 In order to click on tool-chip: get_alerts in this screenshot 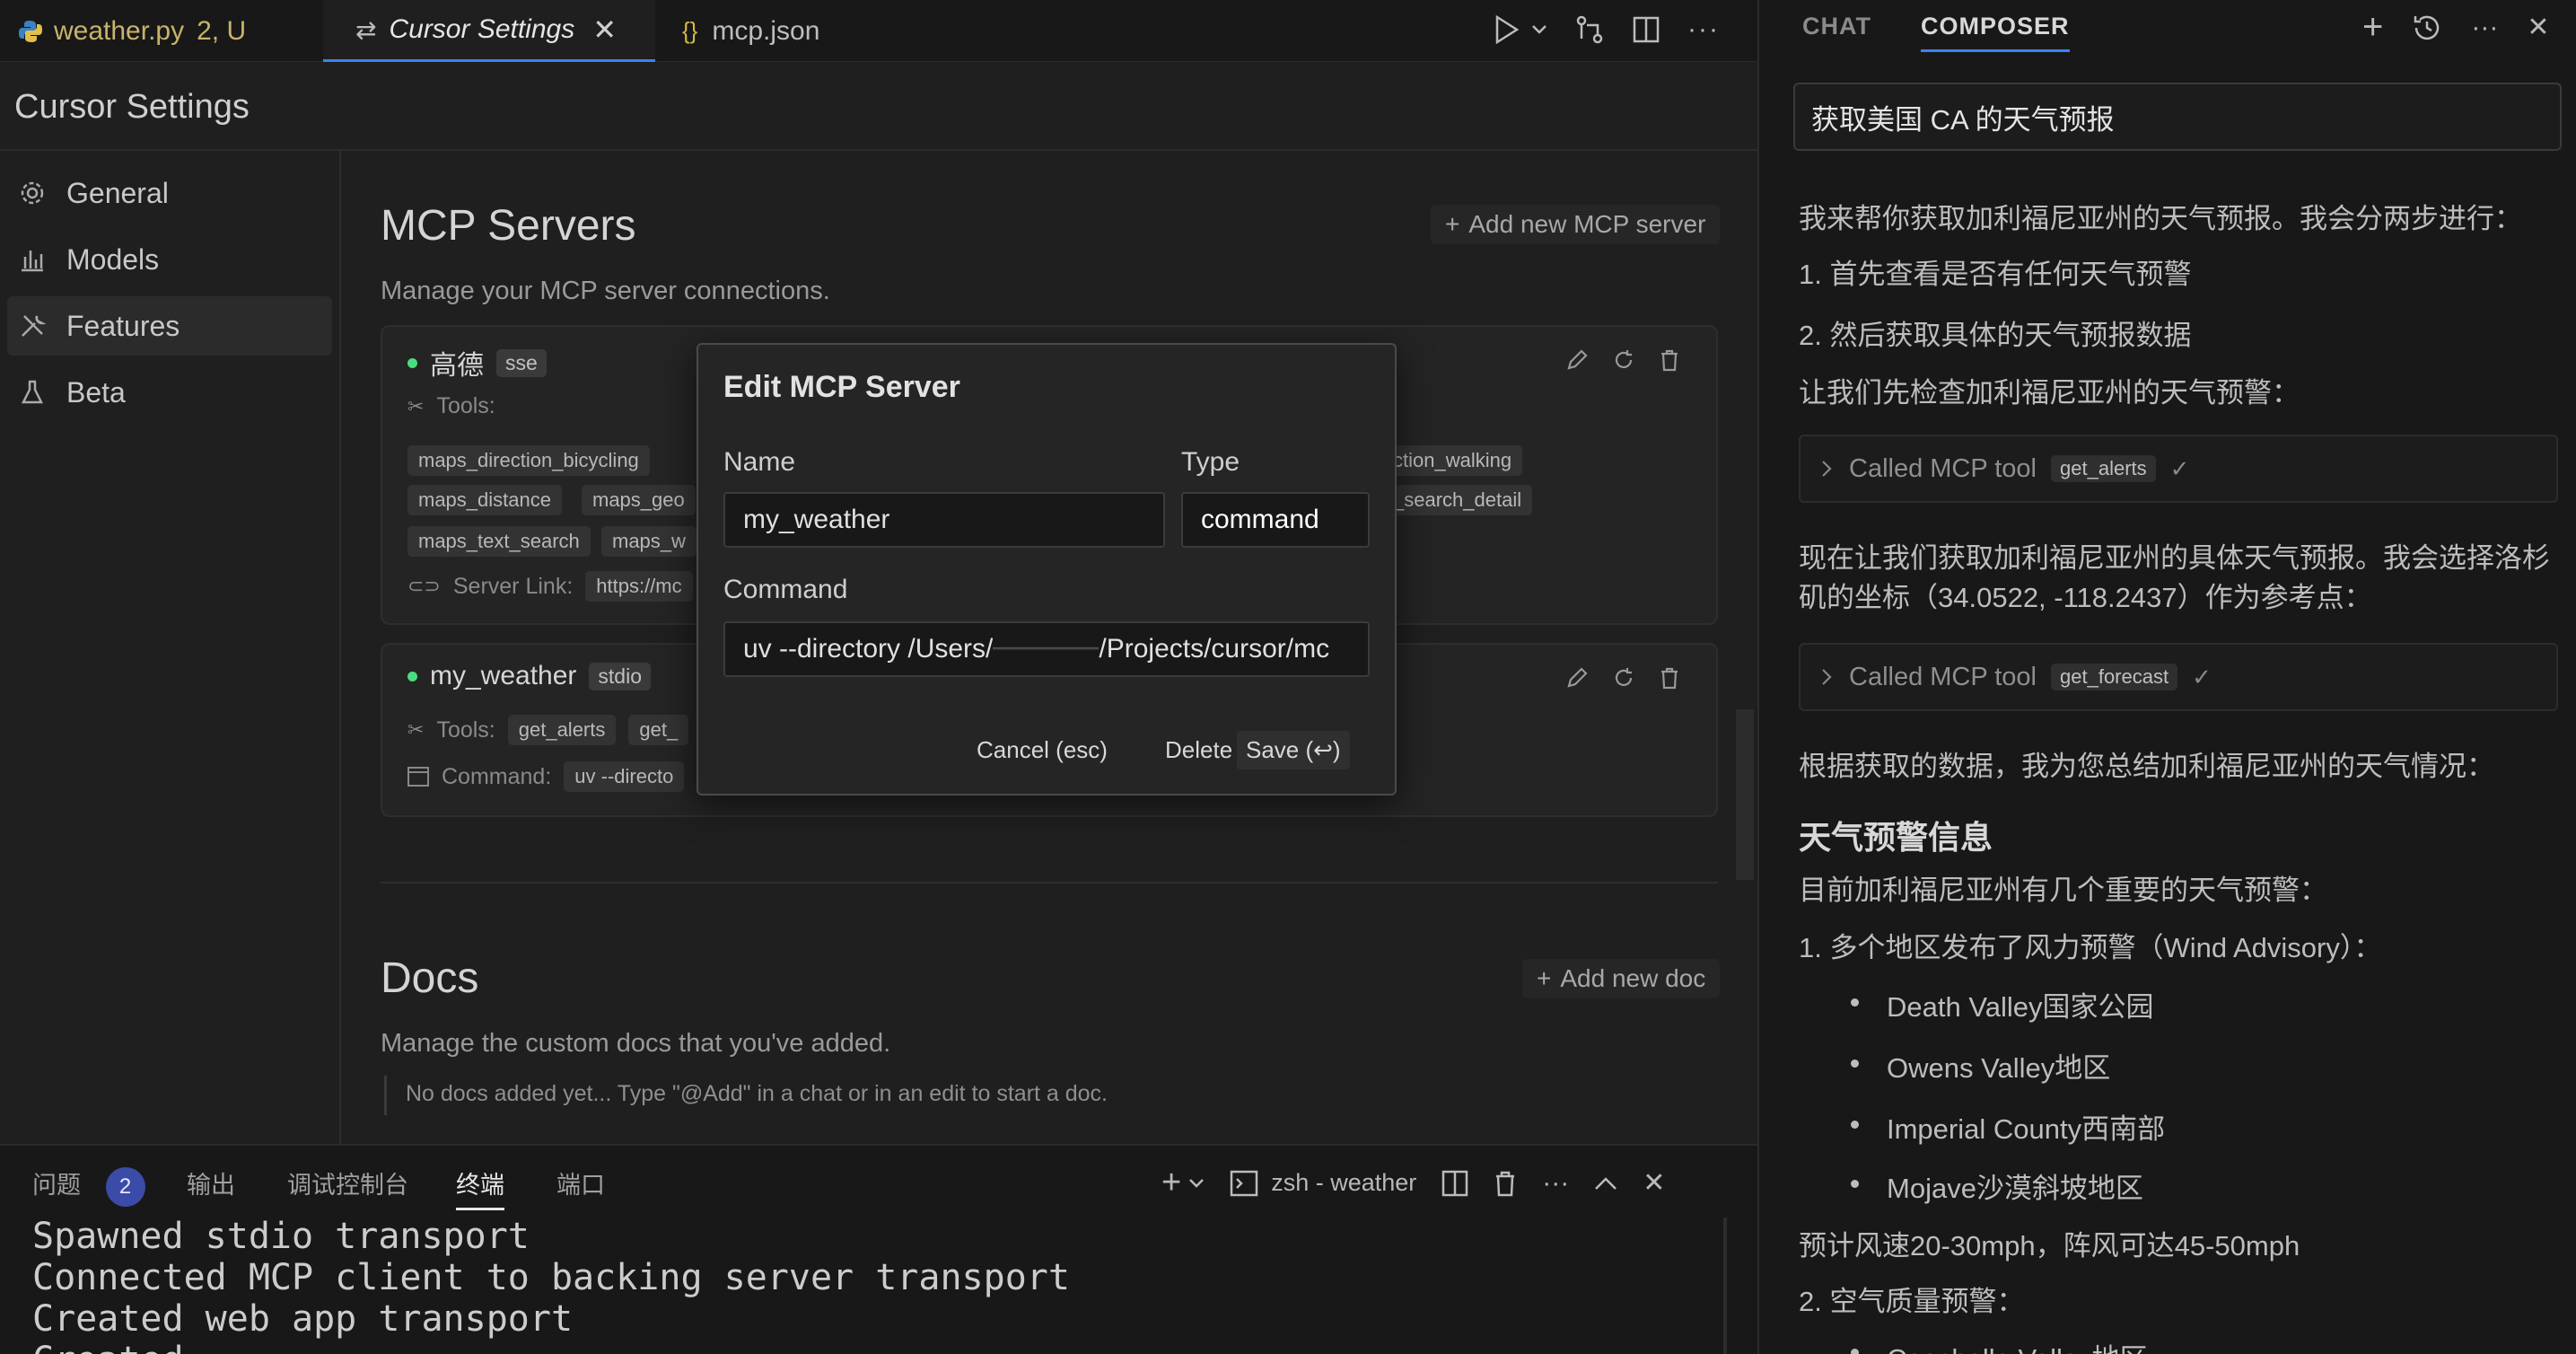, I will do `click(562, 730)`.